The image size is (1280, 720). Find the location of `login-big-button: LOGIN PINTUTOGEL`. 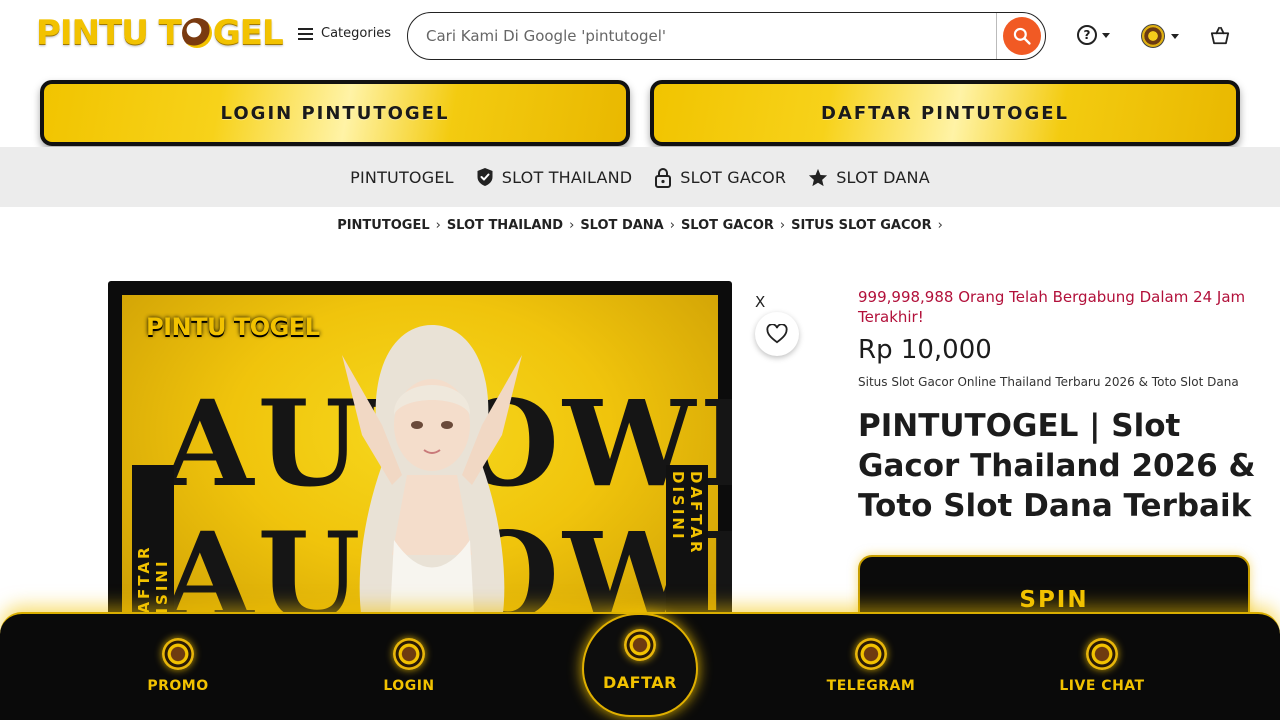

login-big-button: LOGIN PINTUTOGEL is located at coordinates (335, 113).